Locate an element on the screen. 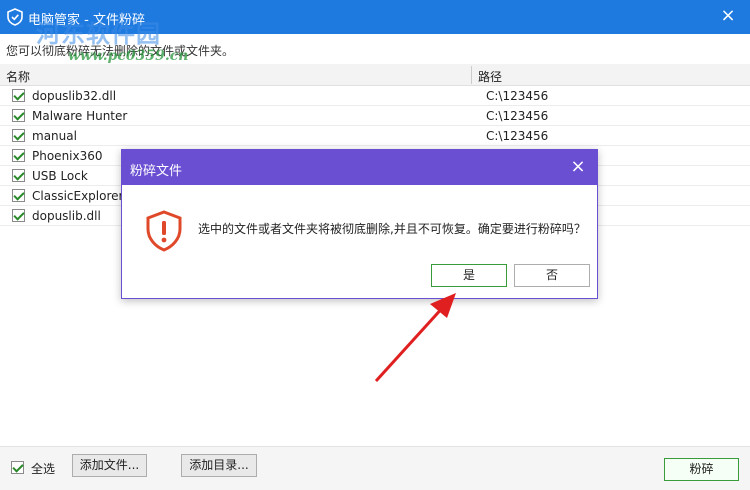 The width and height of the screenshot is (750, 490). column-header-path: 路径 is located at coordinates (490, 76).